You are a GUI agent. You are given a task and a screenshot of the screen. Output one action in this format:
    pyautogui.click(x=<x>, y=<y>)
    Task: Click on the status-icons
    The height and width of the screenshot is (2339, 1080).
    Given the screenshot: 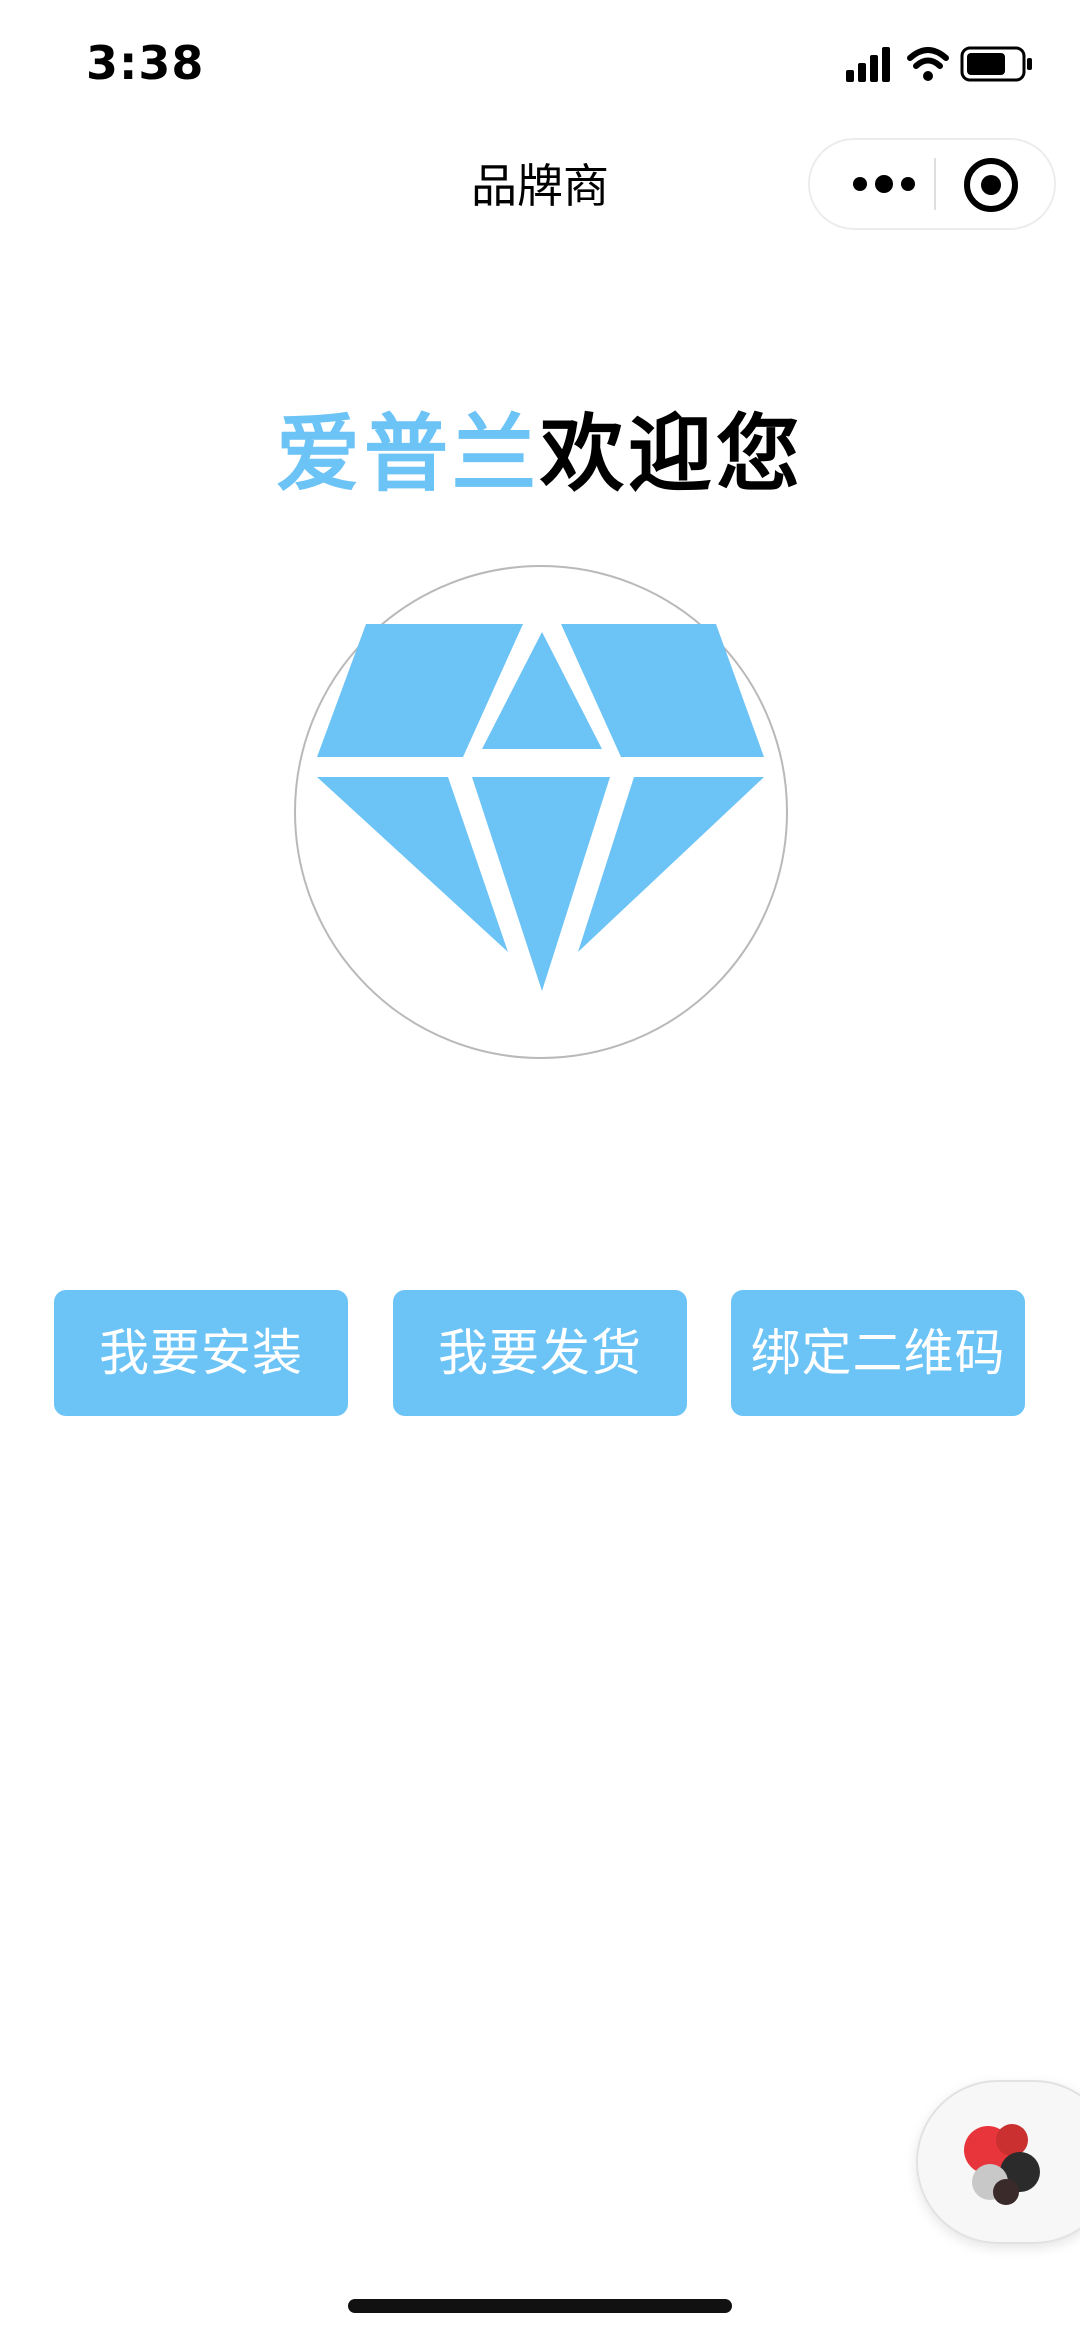 What is the action you would take?
    pyautogui.click(x=940, y=64)
    